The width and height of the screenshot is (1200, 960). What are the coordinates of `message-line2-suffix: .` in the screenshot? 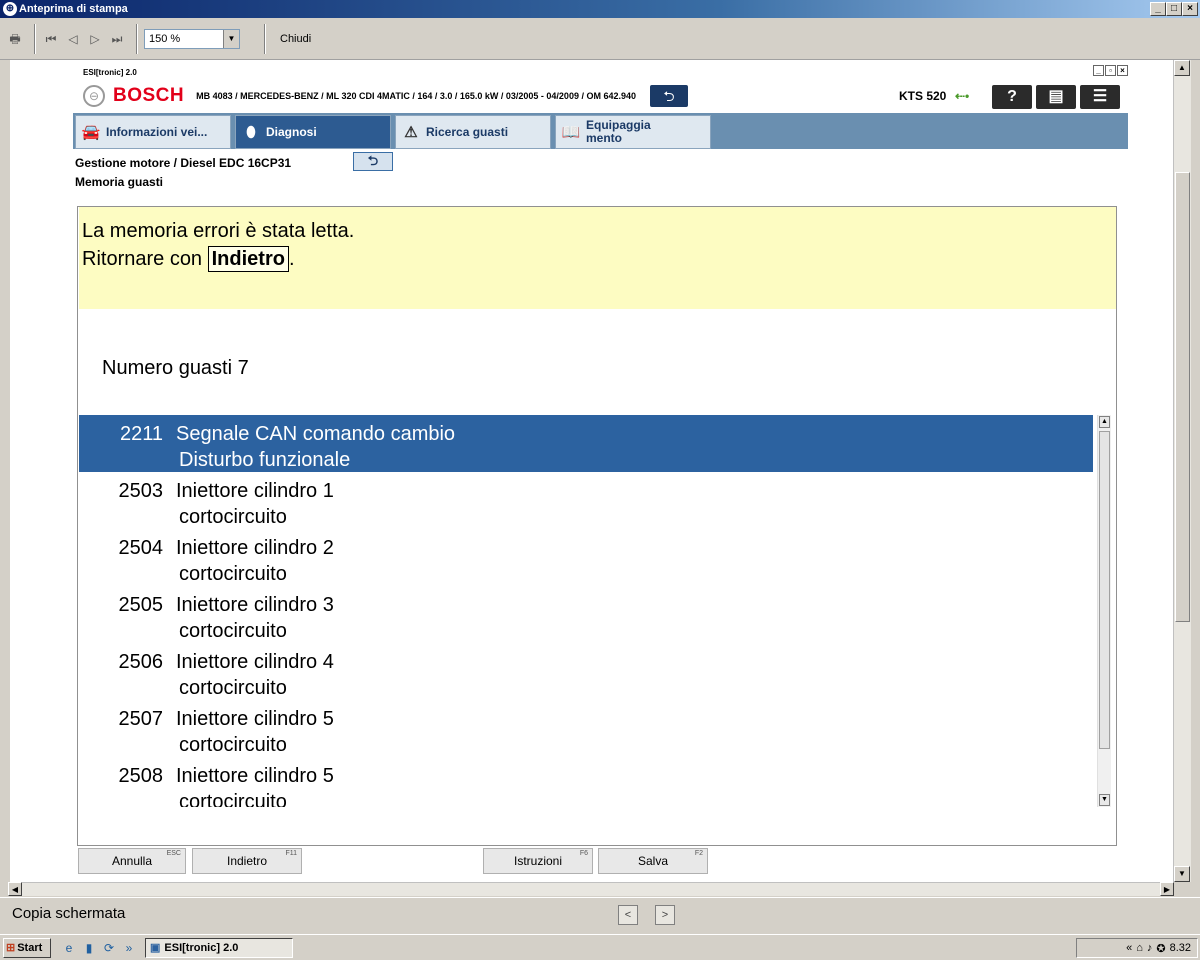 It's located at (291, 259).